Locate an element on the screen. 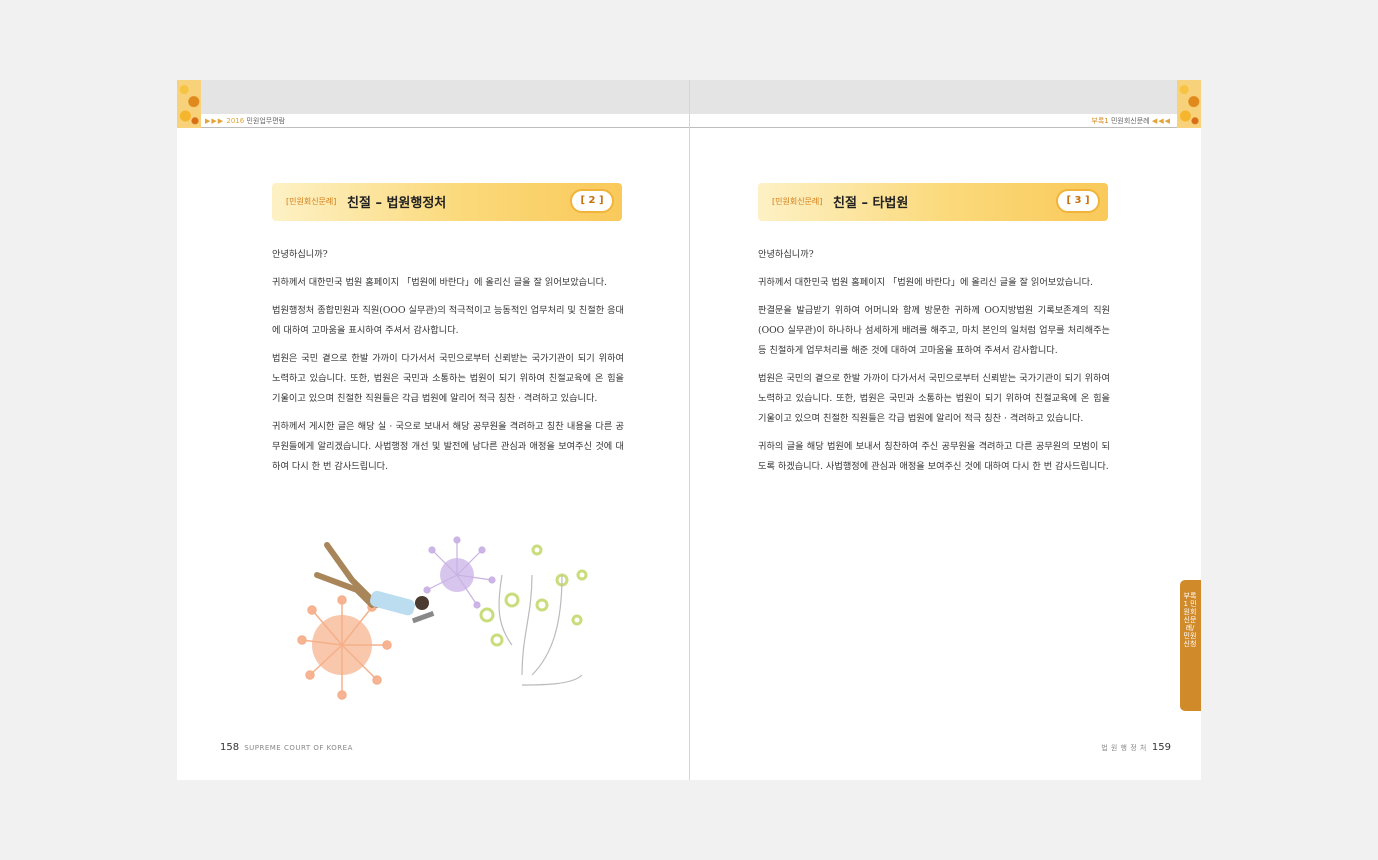 This screenshot has width=1378, height=860. running-head-year: 2016 is located at coordinates (235, 121).